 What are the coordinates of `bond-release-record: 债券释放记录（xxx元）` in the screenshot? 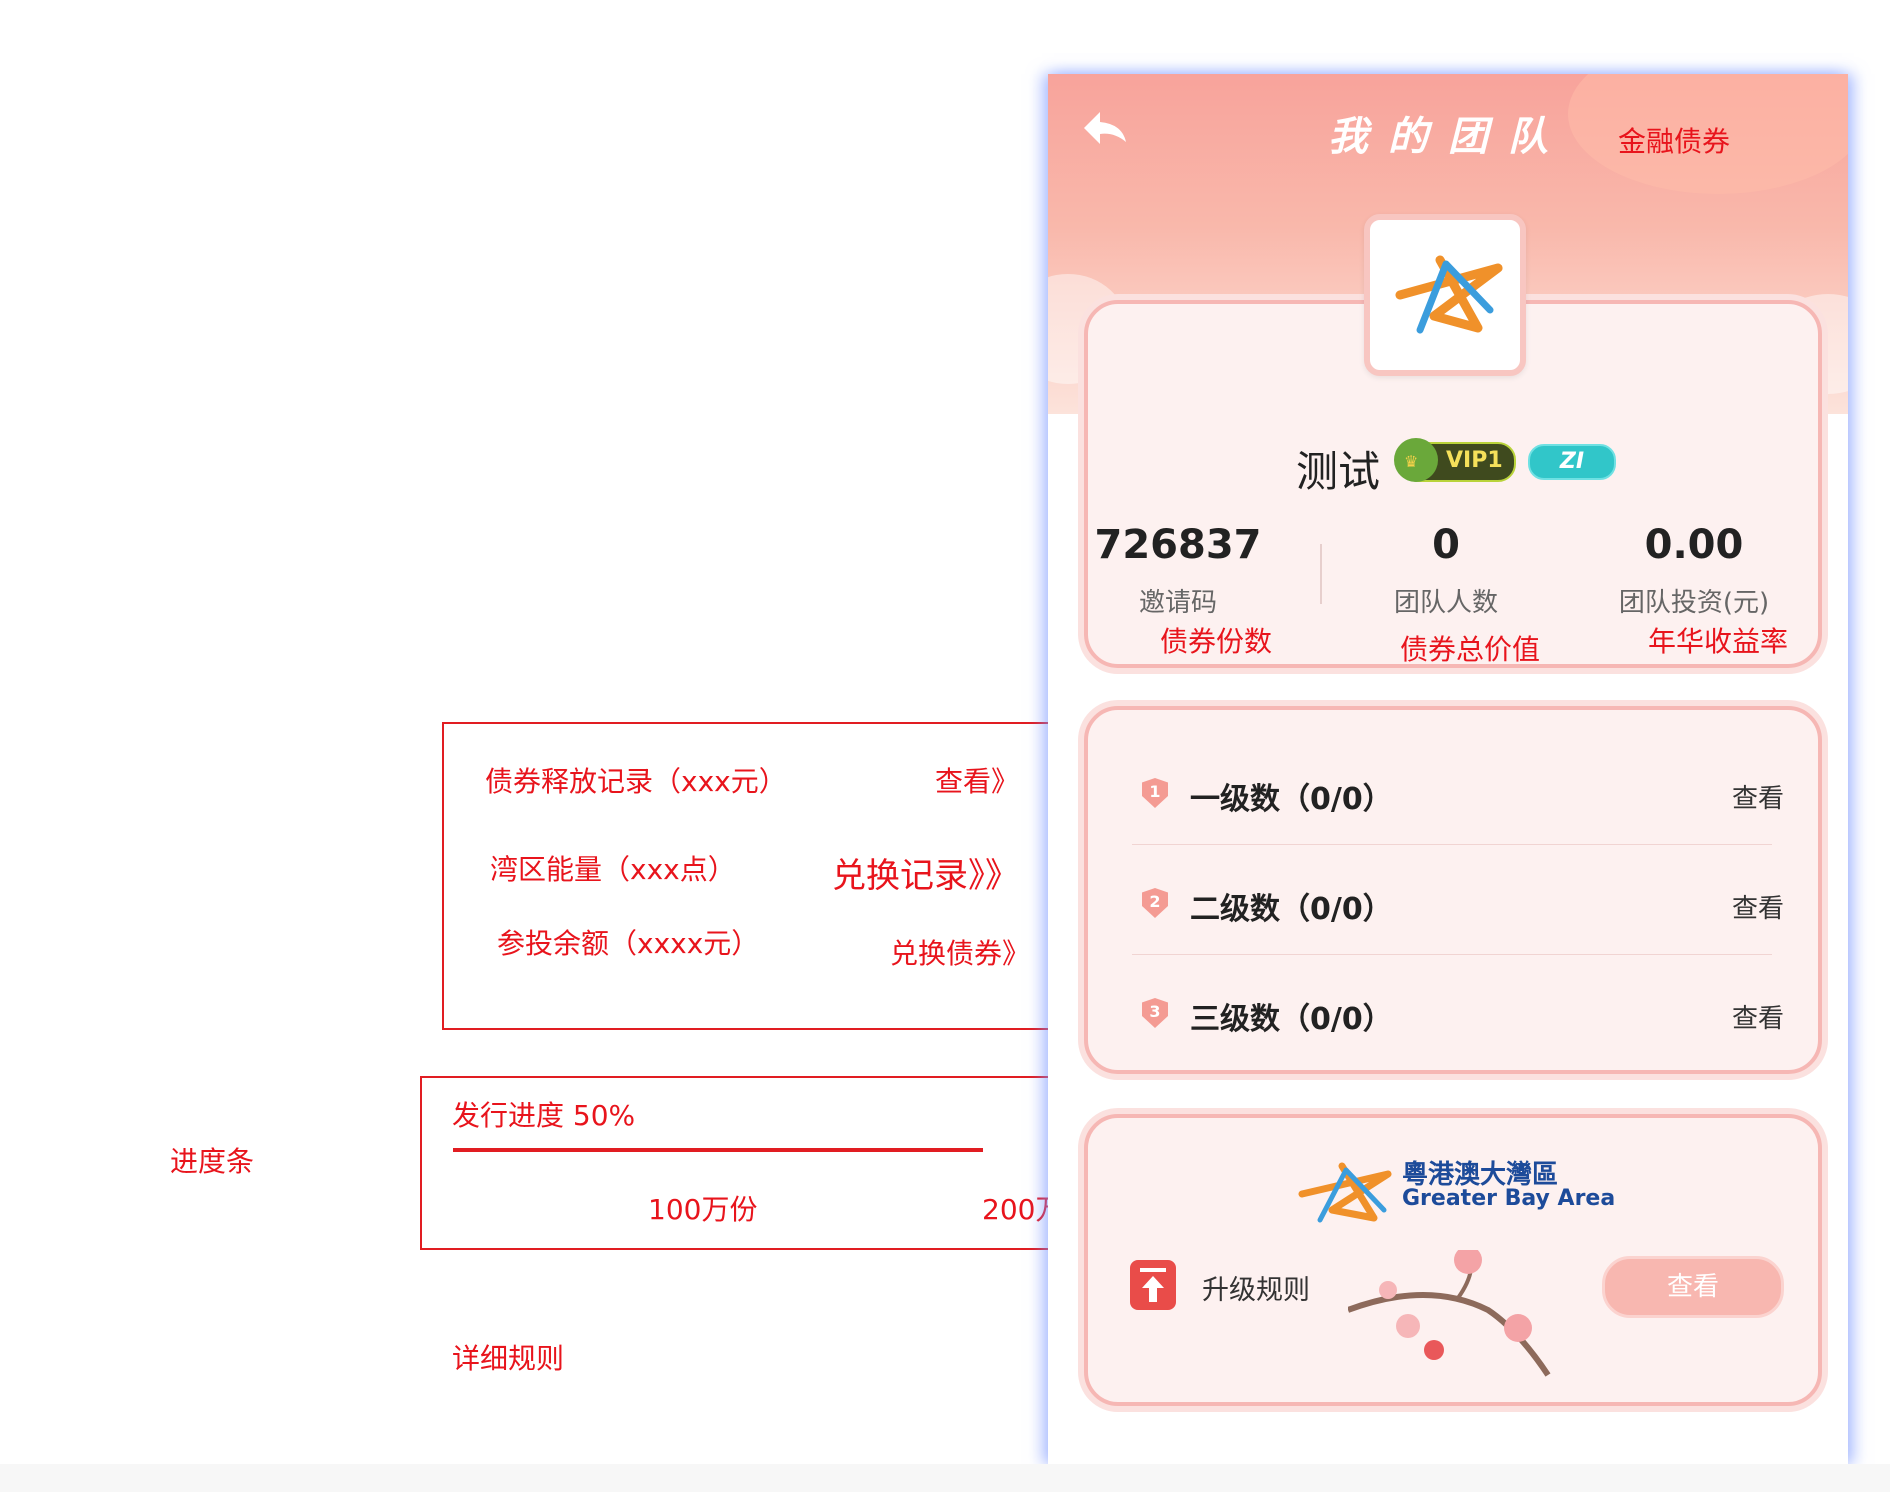 It's located at (636, 781).